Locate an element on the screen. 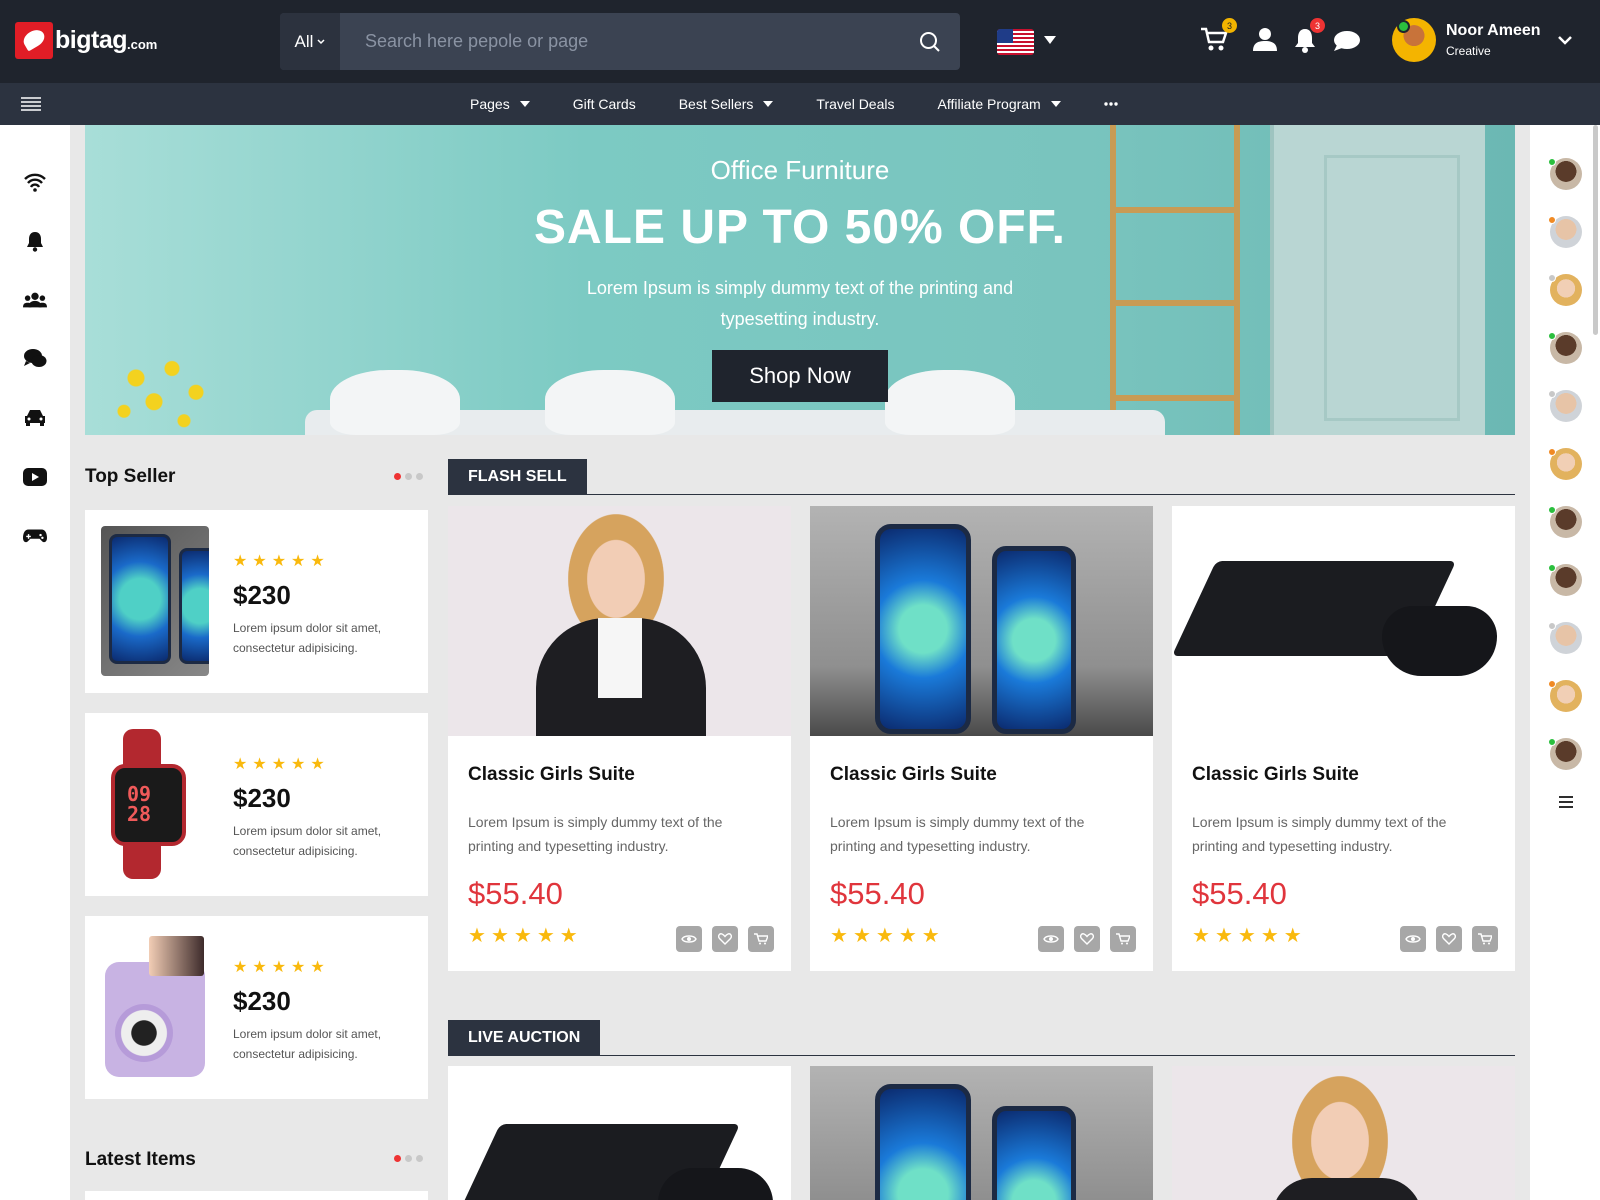 This screenshot has width=1600, height=1200. car-icon is located at coordinates (35, 418).